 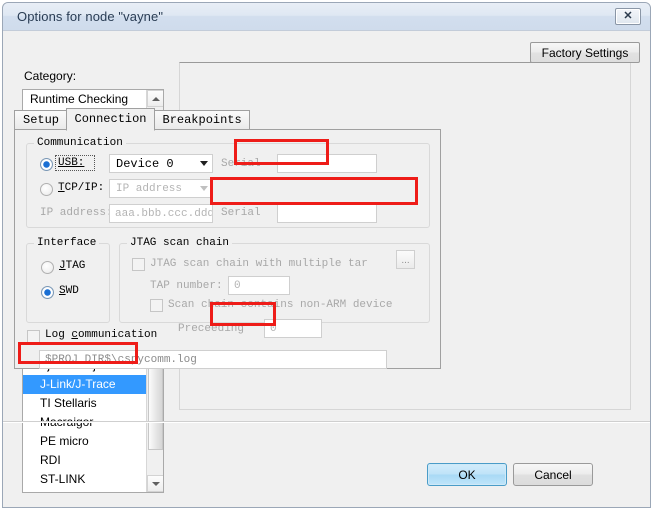 What do you see at coordinates (47, 267) in the screenshot?
I see `jtag-radio` at bounding box center [47, 267].